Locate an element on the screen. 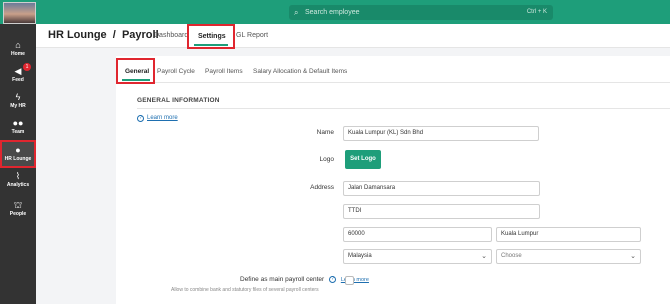 The width and height of the screenshot is (670, 304). subtab-general: General is located at coordinates (135, 71).